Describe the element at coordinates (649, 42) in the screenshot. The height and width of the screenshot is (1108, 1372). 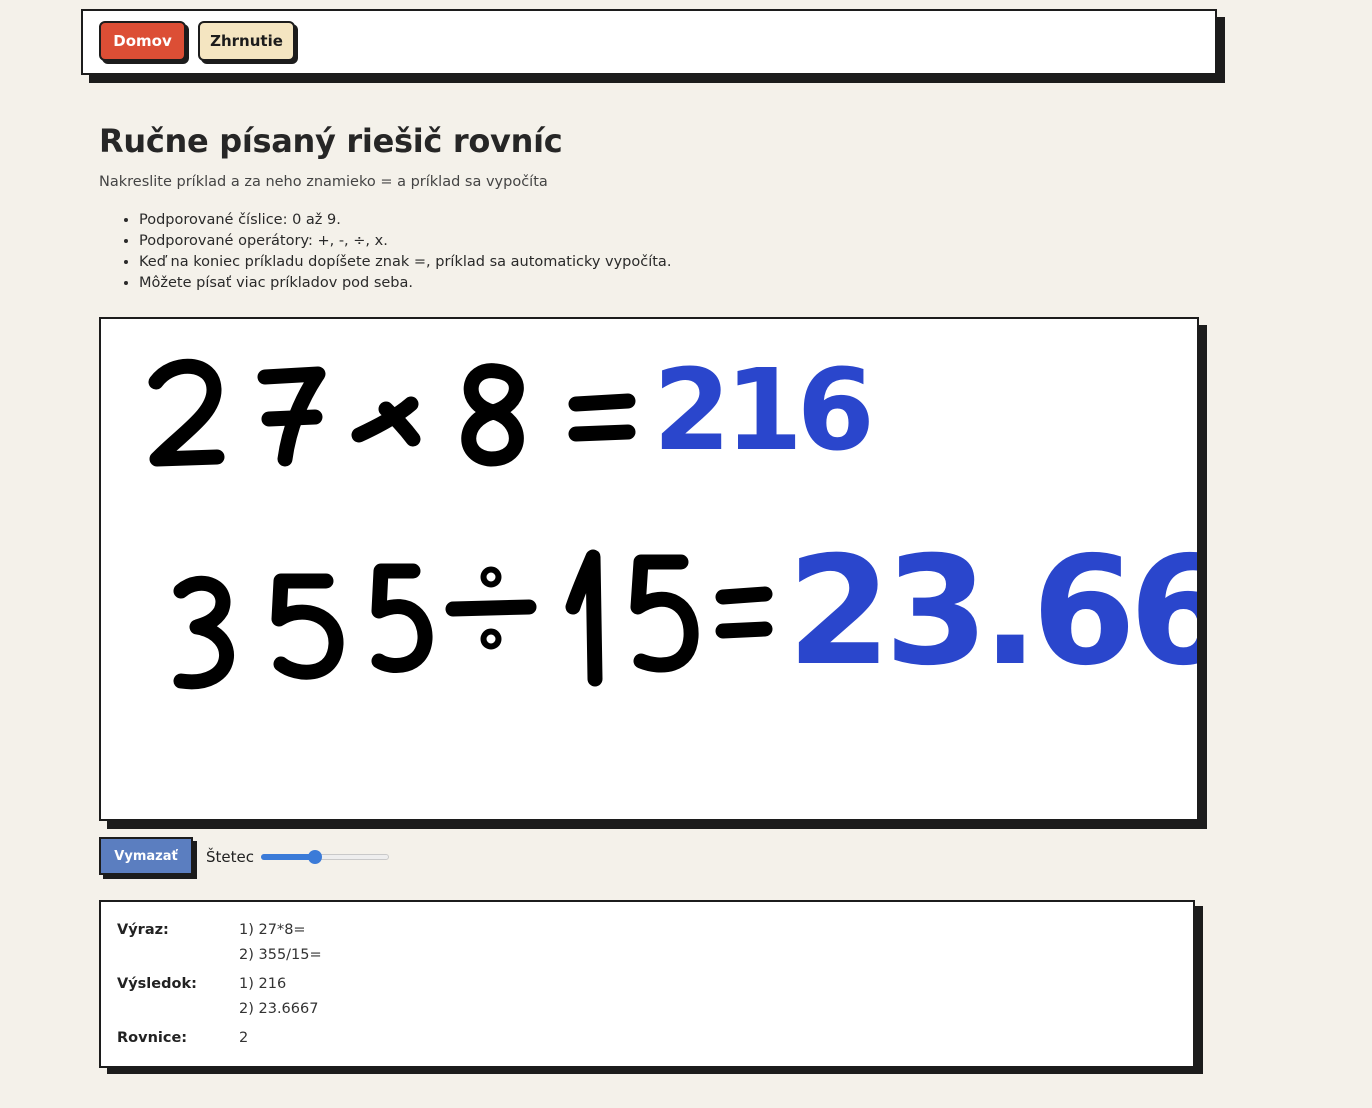
I see `top-navbar: Domov Zhrnutie` at that location.